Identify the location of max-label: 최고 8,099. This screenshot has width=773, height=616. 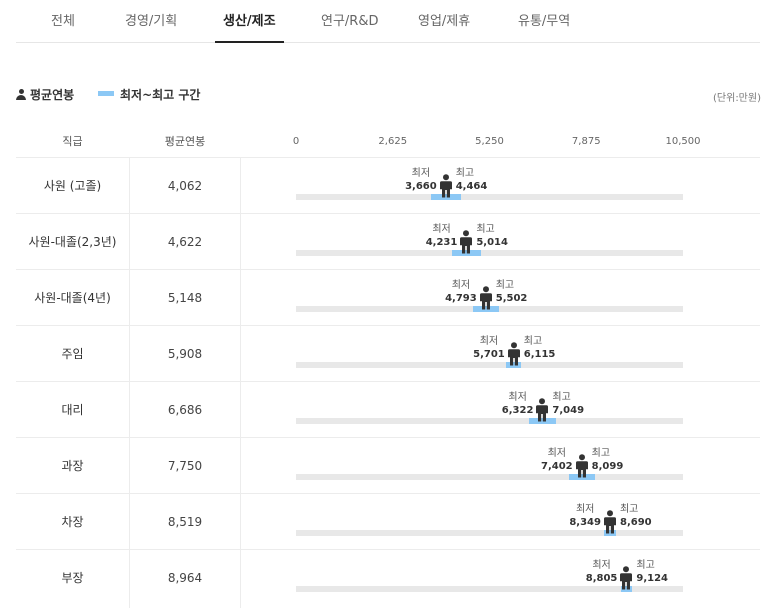
(608, 460).